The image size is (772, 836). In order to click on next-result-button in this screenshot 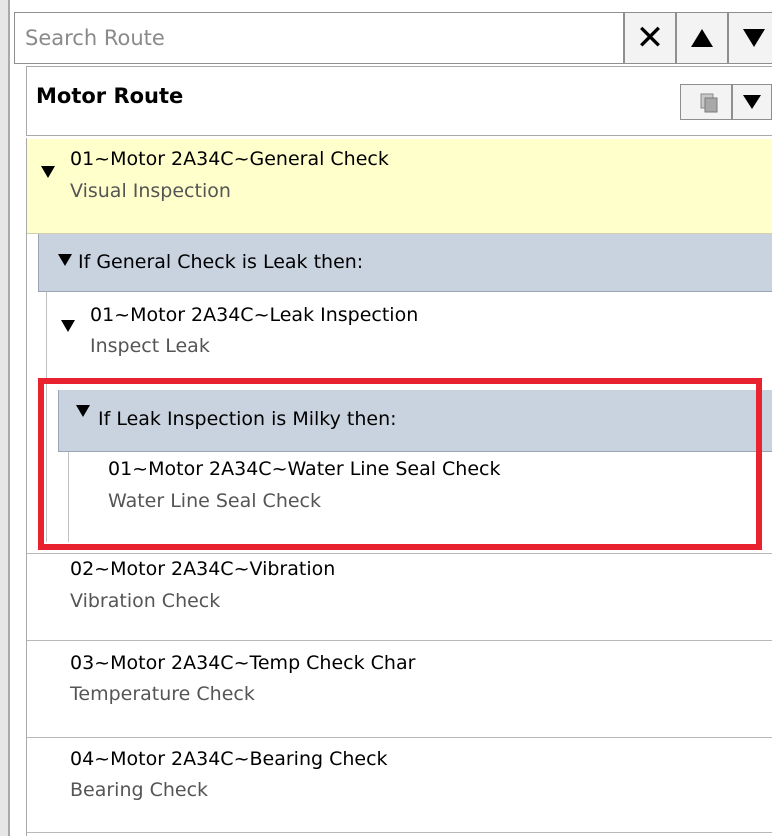, I will do `click(750, 38)`.